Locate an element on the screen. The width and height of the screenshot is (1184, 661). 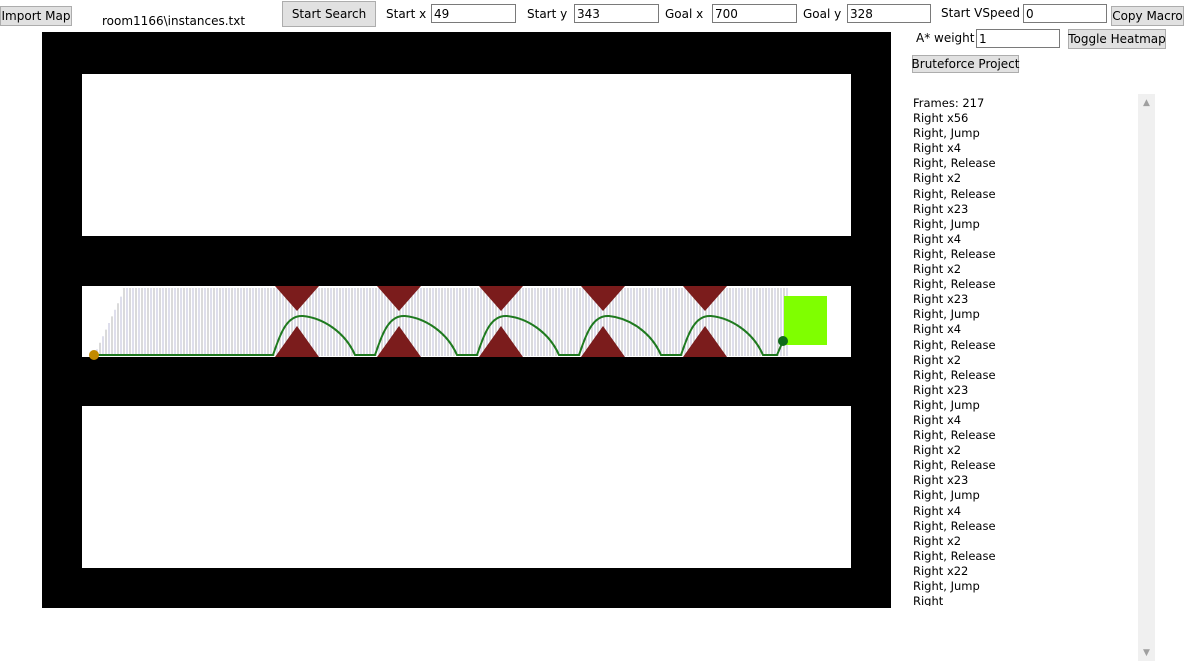
output-scrollbar: ▲ ▼ is located at coordinates (1146, 377).